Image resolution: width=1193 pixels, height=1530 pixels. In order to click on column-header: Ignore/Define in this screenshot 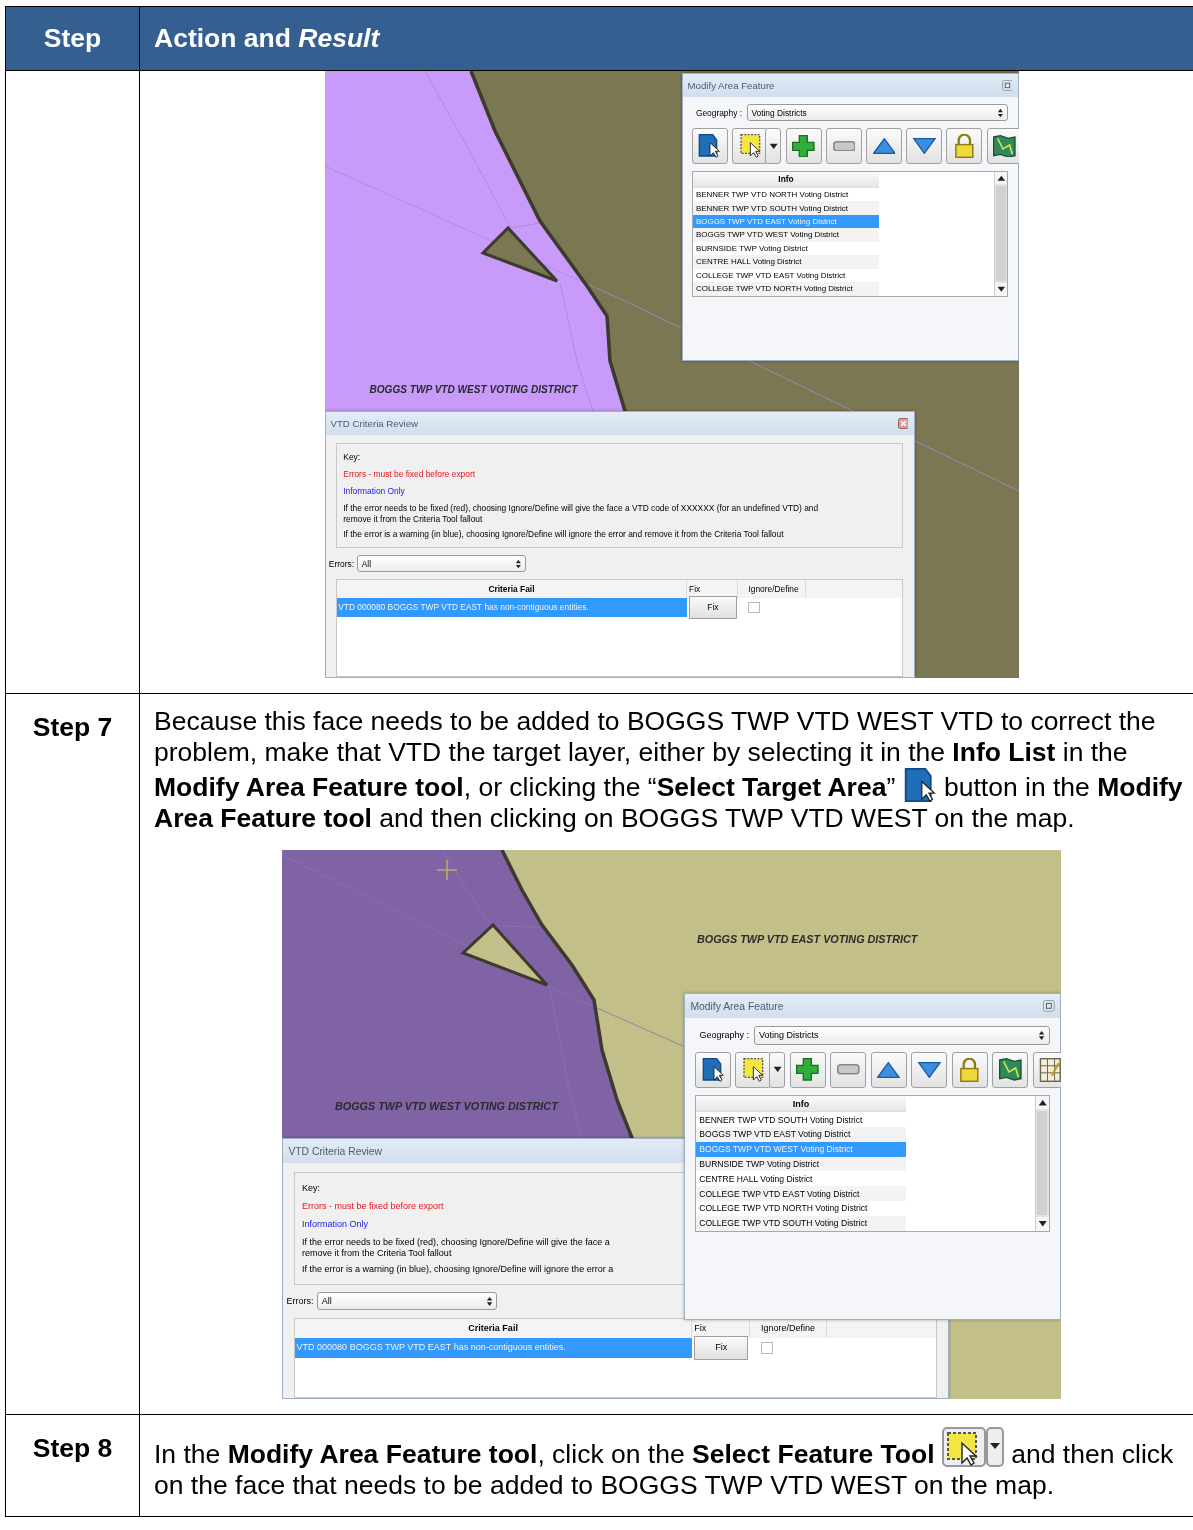, I will do `click(772, 589)`.